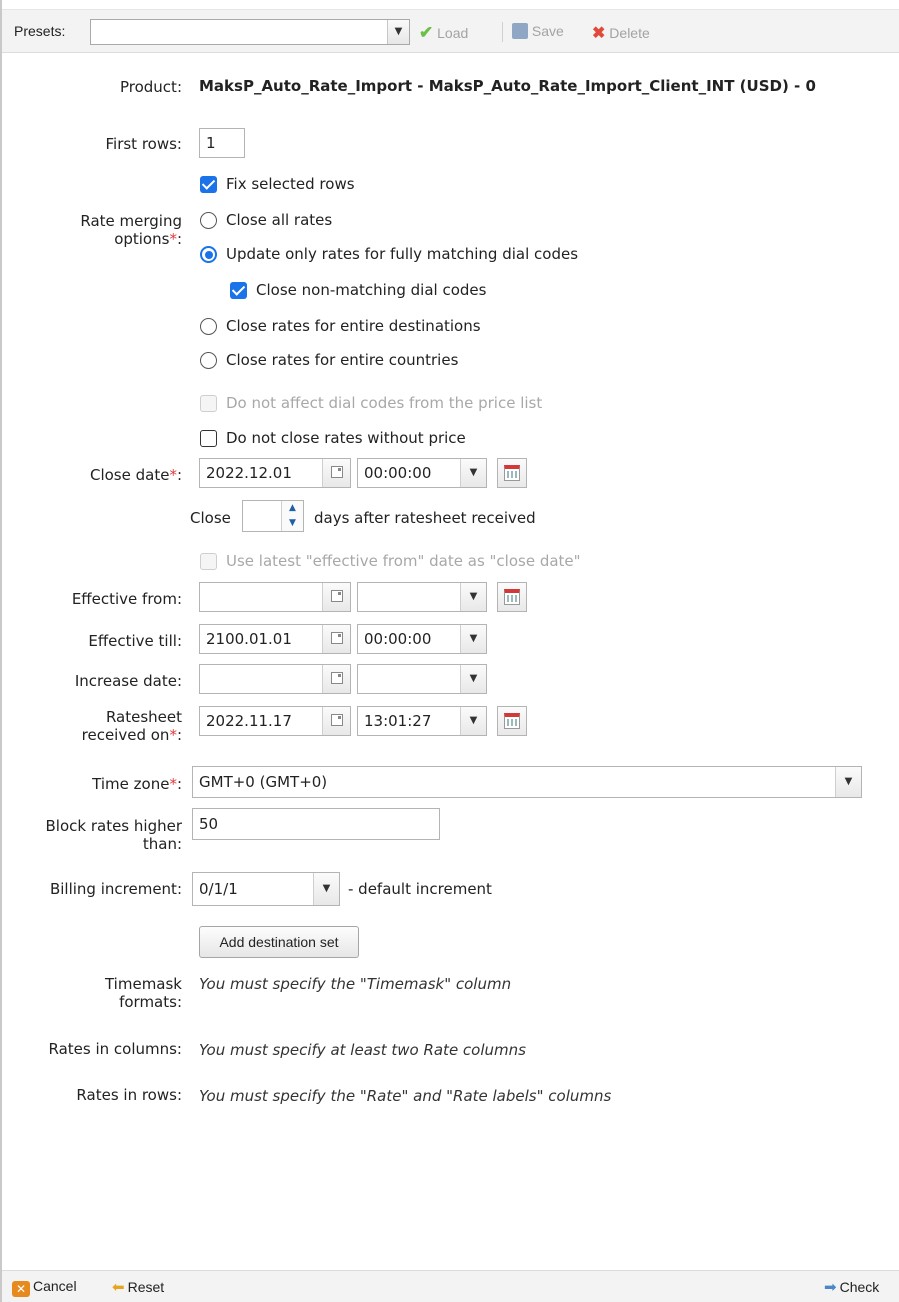 The height and width of the screenshot is (1302, 899). What do you see at coordinates (342, 360) in the screenshot?
I see `radio-label-close-countries: Close rates for entire countries` at bounding box center [342, 360].